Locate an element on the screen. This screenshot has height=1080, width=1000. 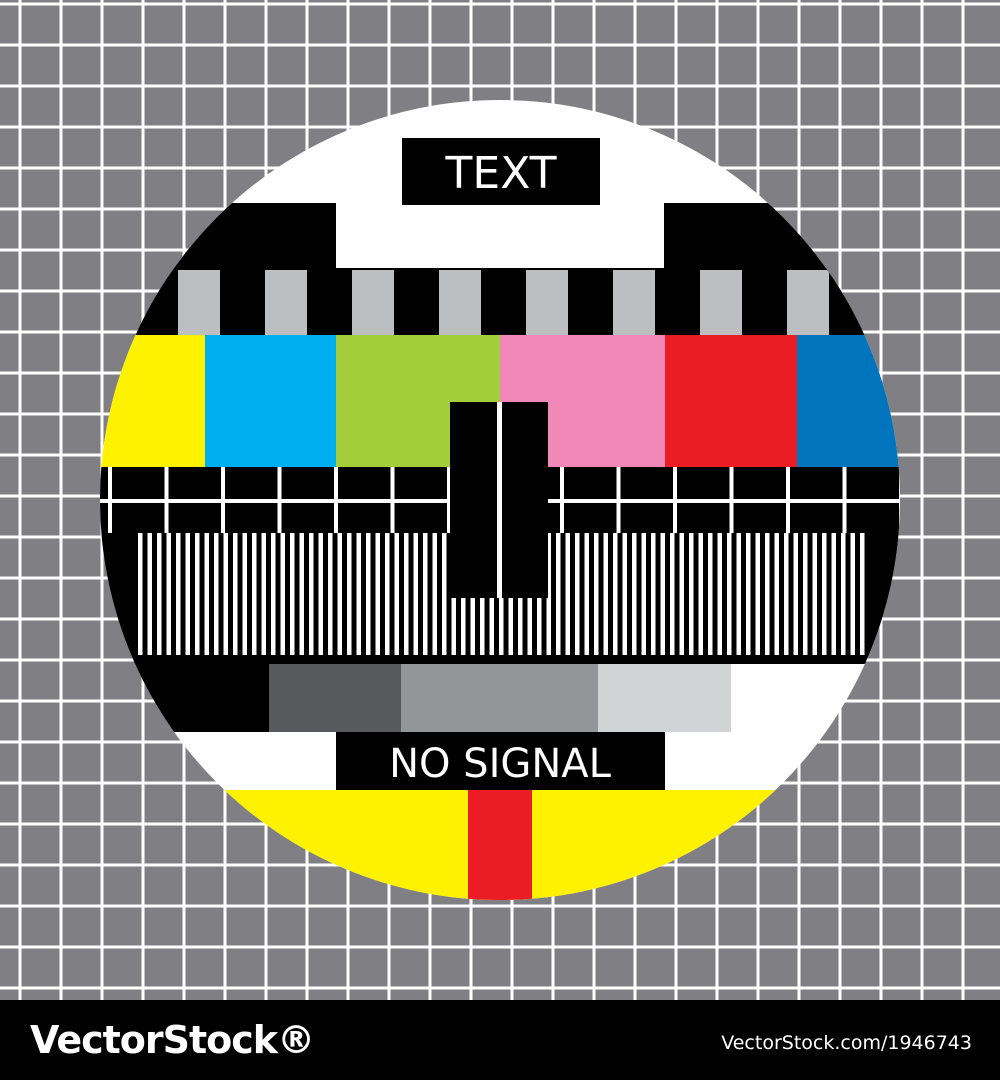
red-bar is located at coordinates (731, 401).